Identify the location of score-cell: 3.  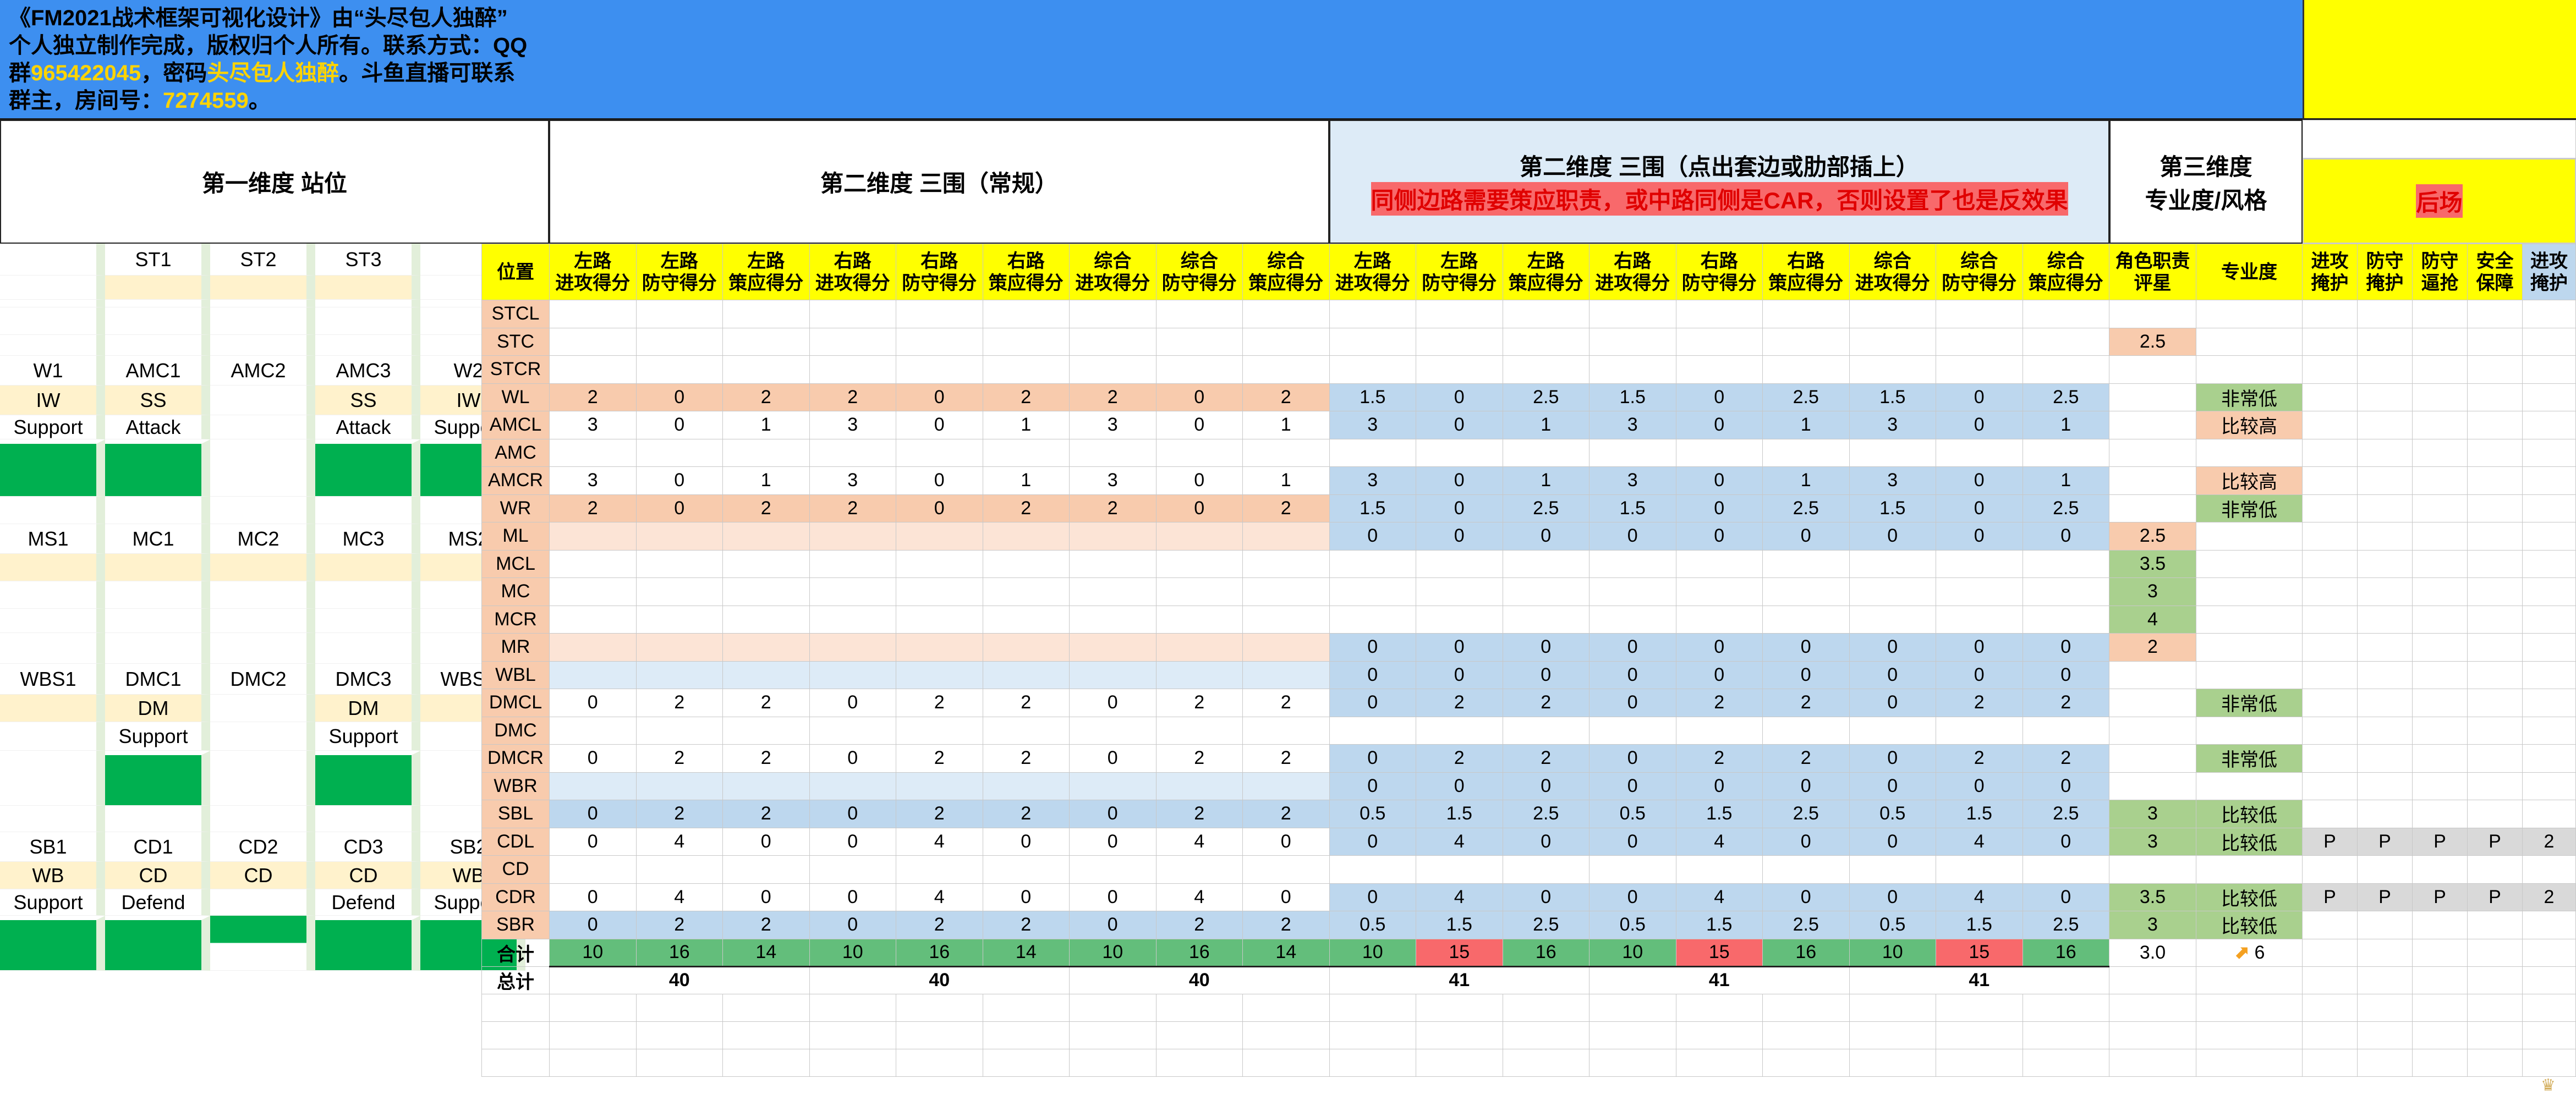
(853, 425).